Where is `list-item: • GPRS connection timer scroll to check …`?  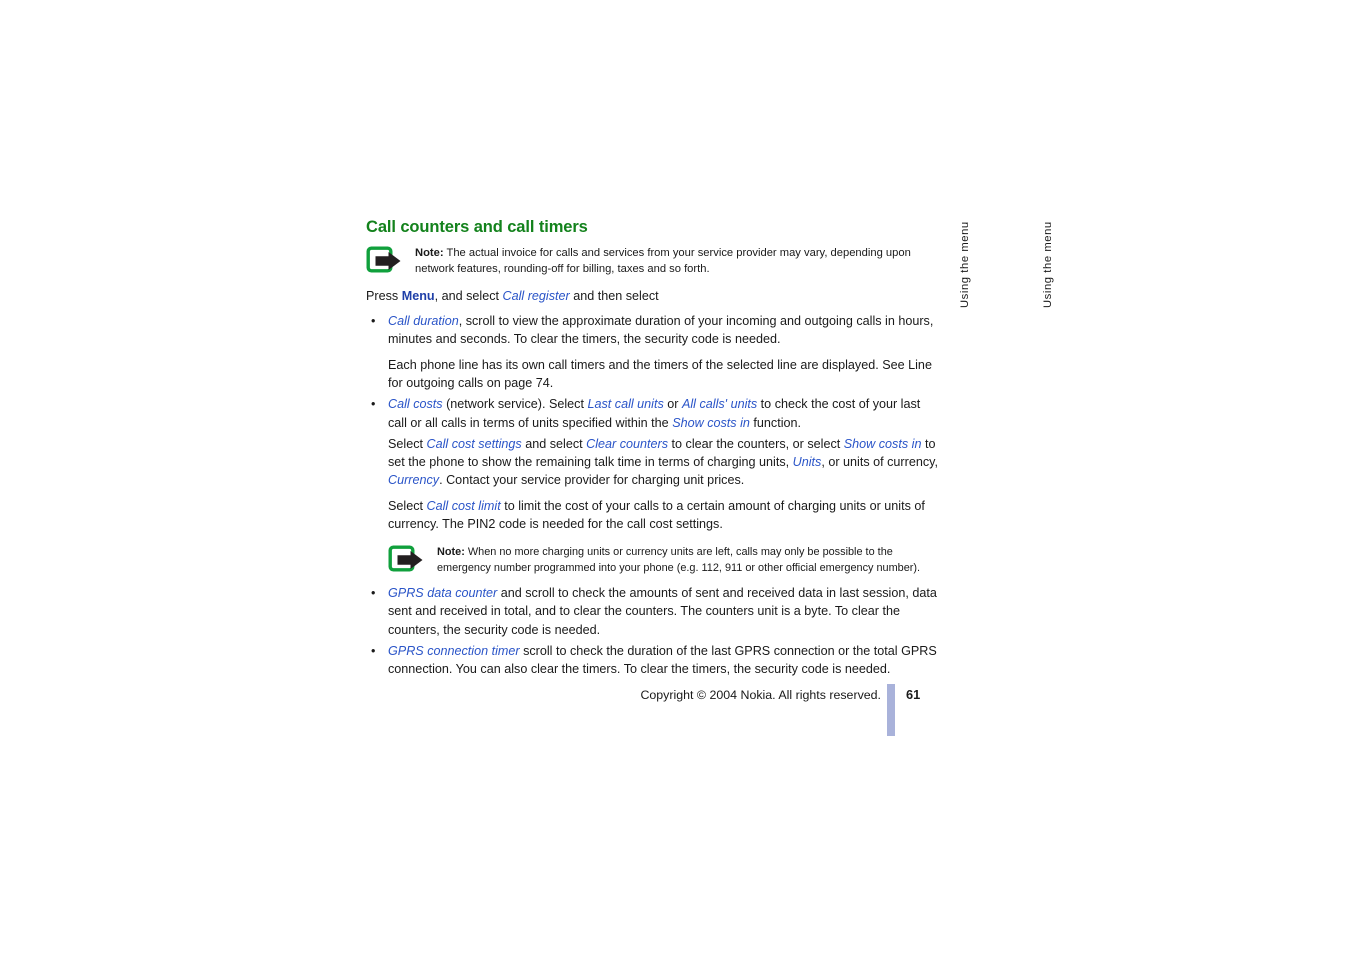 list-item: • GPRS connection timer scroll to check … is located at coordinates (652, 660).